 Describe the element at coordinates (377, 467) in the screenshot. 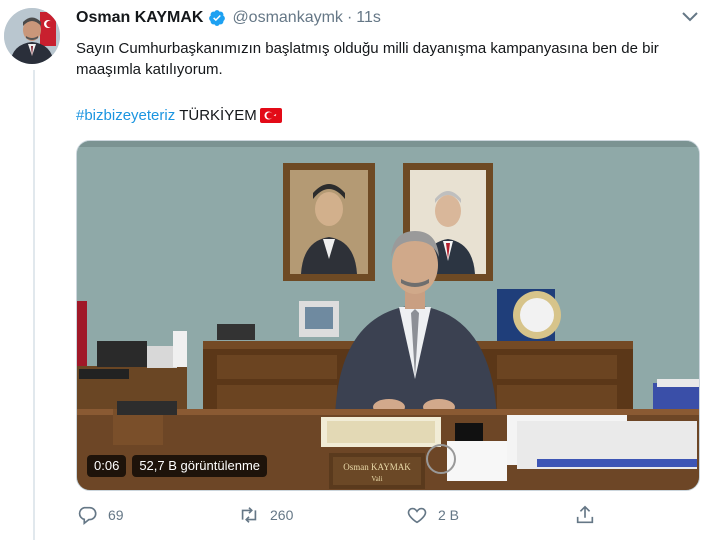

I see `nameplate-name: Osman KAYMAK` at that location.